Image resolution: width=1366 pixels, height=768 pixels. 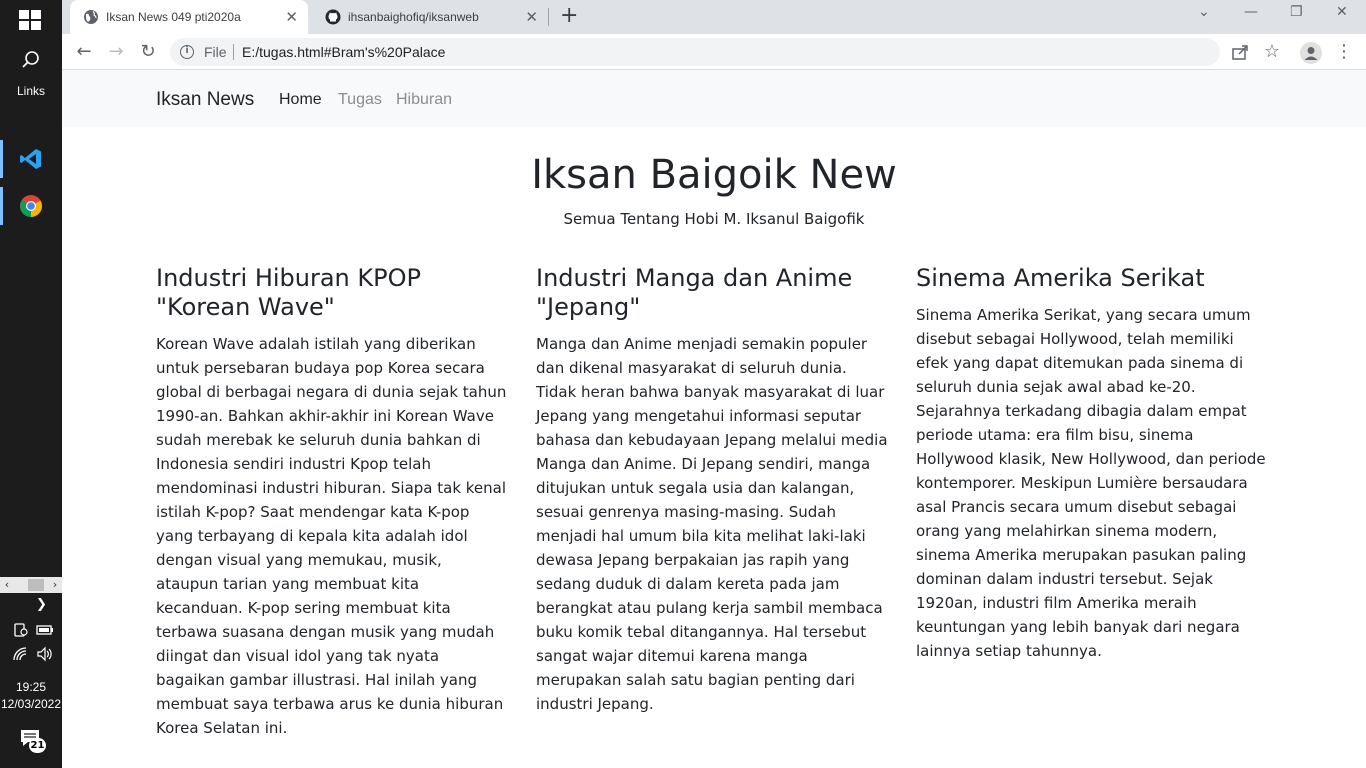 What do you see at coordinates (187, 52) in the screenshot?
I see `site-info-icon: i` at bounding box center [187, 52].